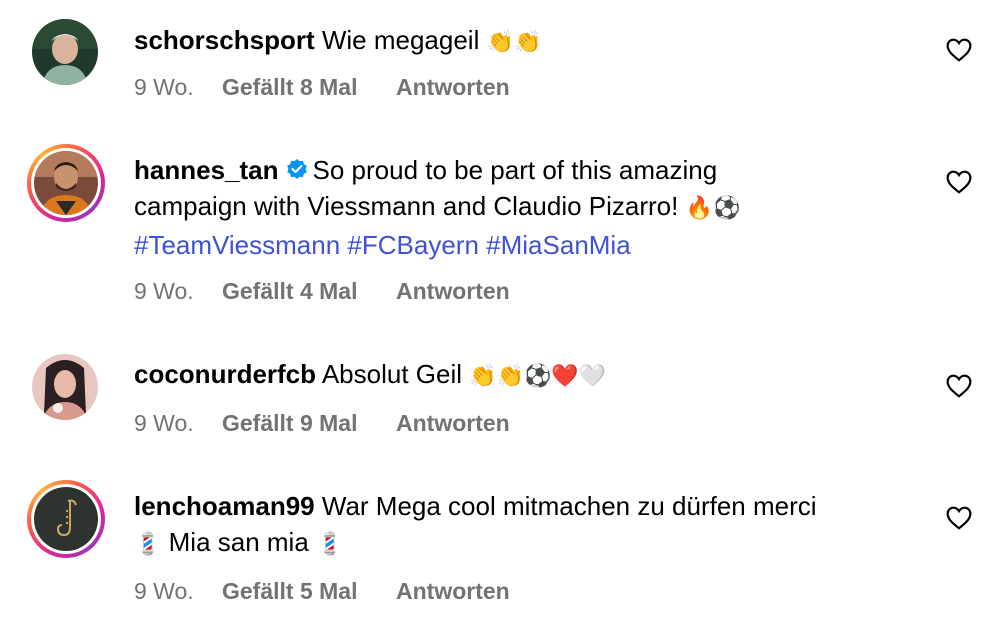 This screenshot has width=998, height=618. What do you see at coordinates (558, 245) in the screenshot?
I see `hashtag-link: #MiaSanMia` at bounding box center [558, 245].